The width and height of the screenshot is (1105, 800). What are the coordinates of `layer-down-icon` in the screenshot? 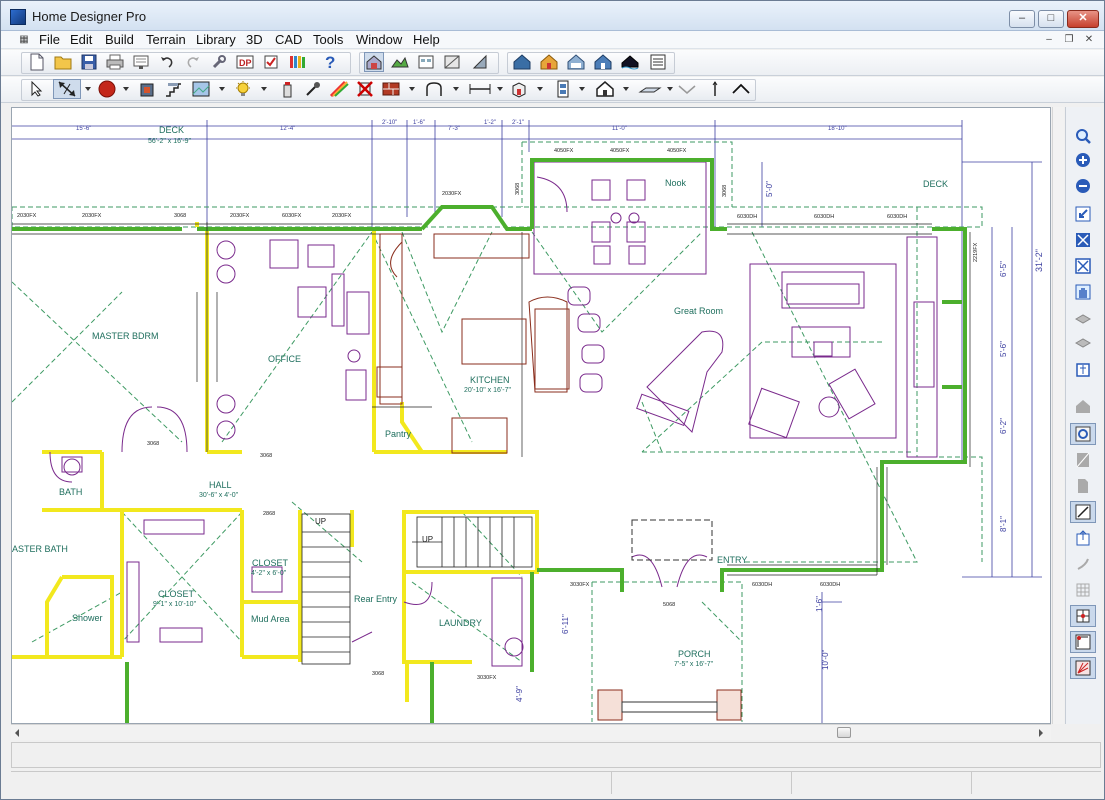 It's located at (1083, 318).